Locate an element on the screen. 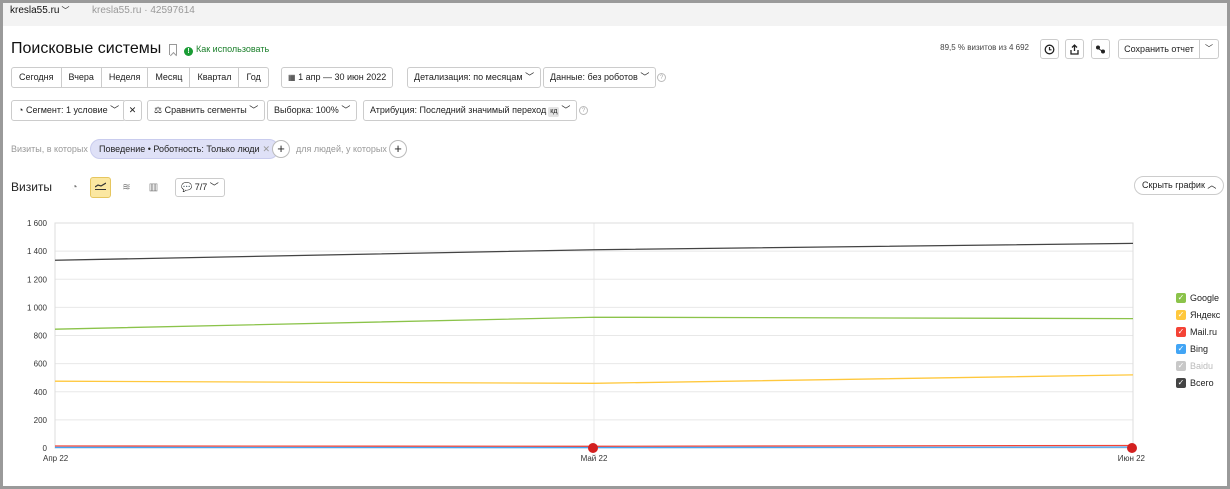 The width and height of the screenshot is (1230, 489). y-tick-label: 1 200 is located at coordinates (37, 279).